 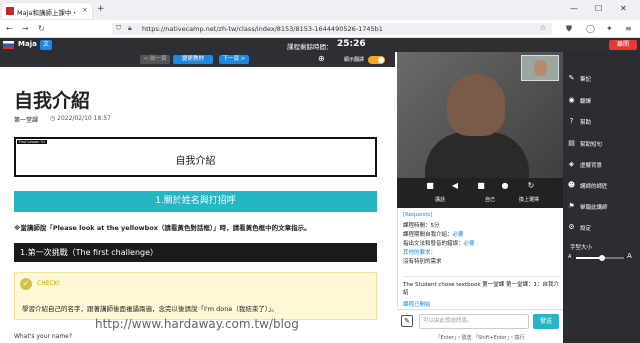 I want to click on shield-icon: ⛉, so click(x=118, y=28).